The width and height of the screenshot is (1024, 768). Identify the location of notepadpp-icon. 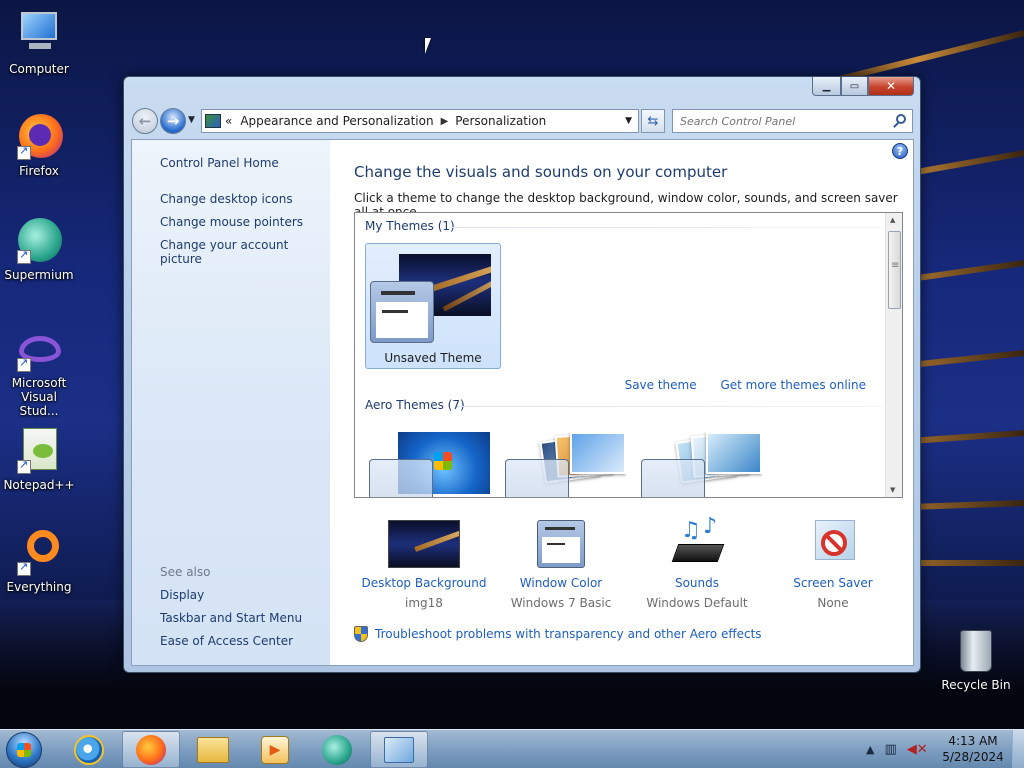
(39, 450).